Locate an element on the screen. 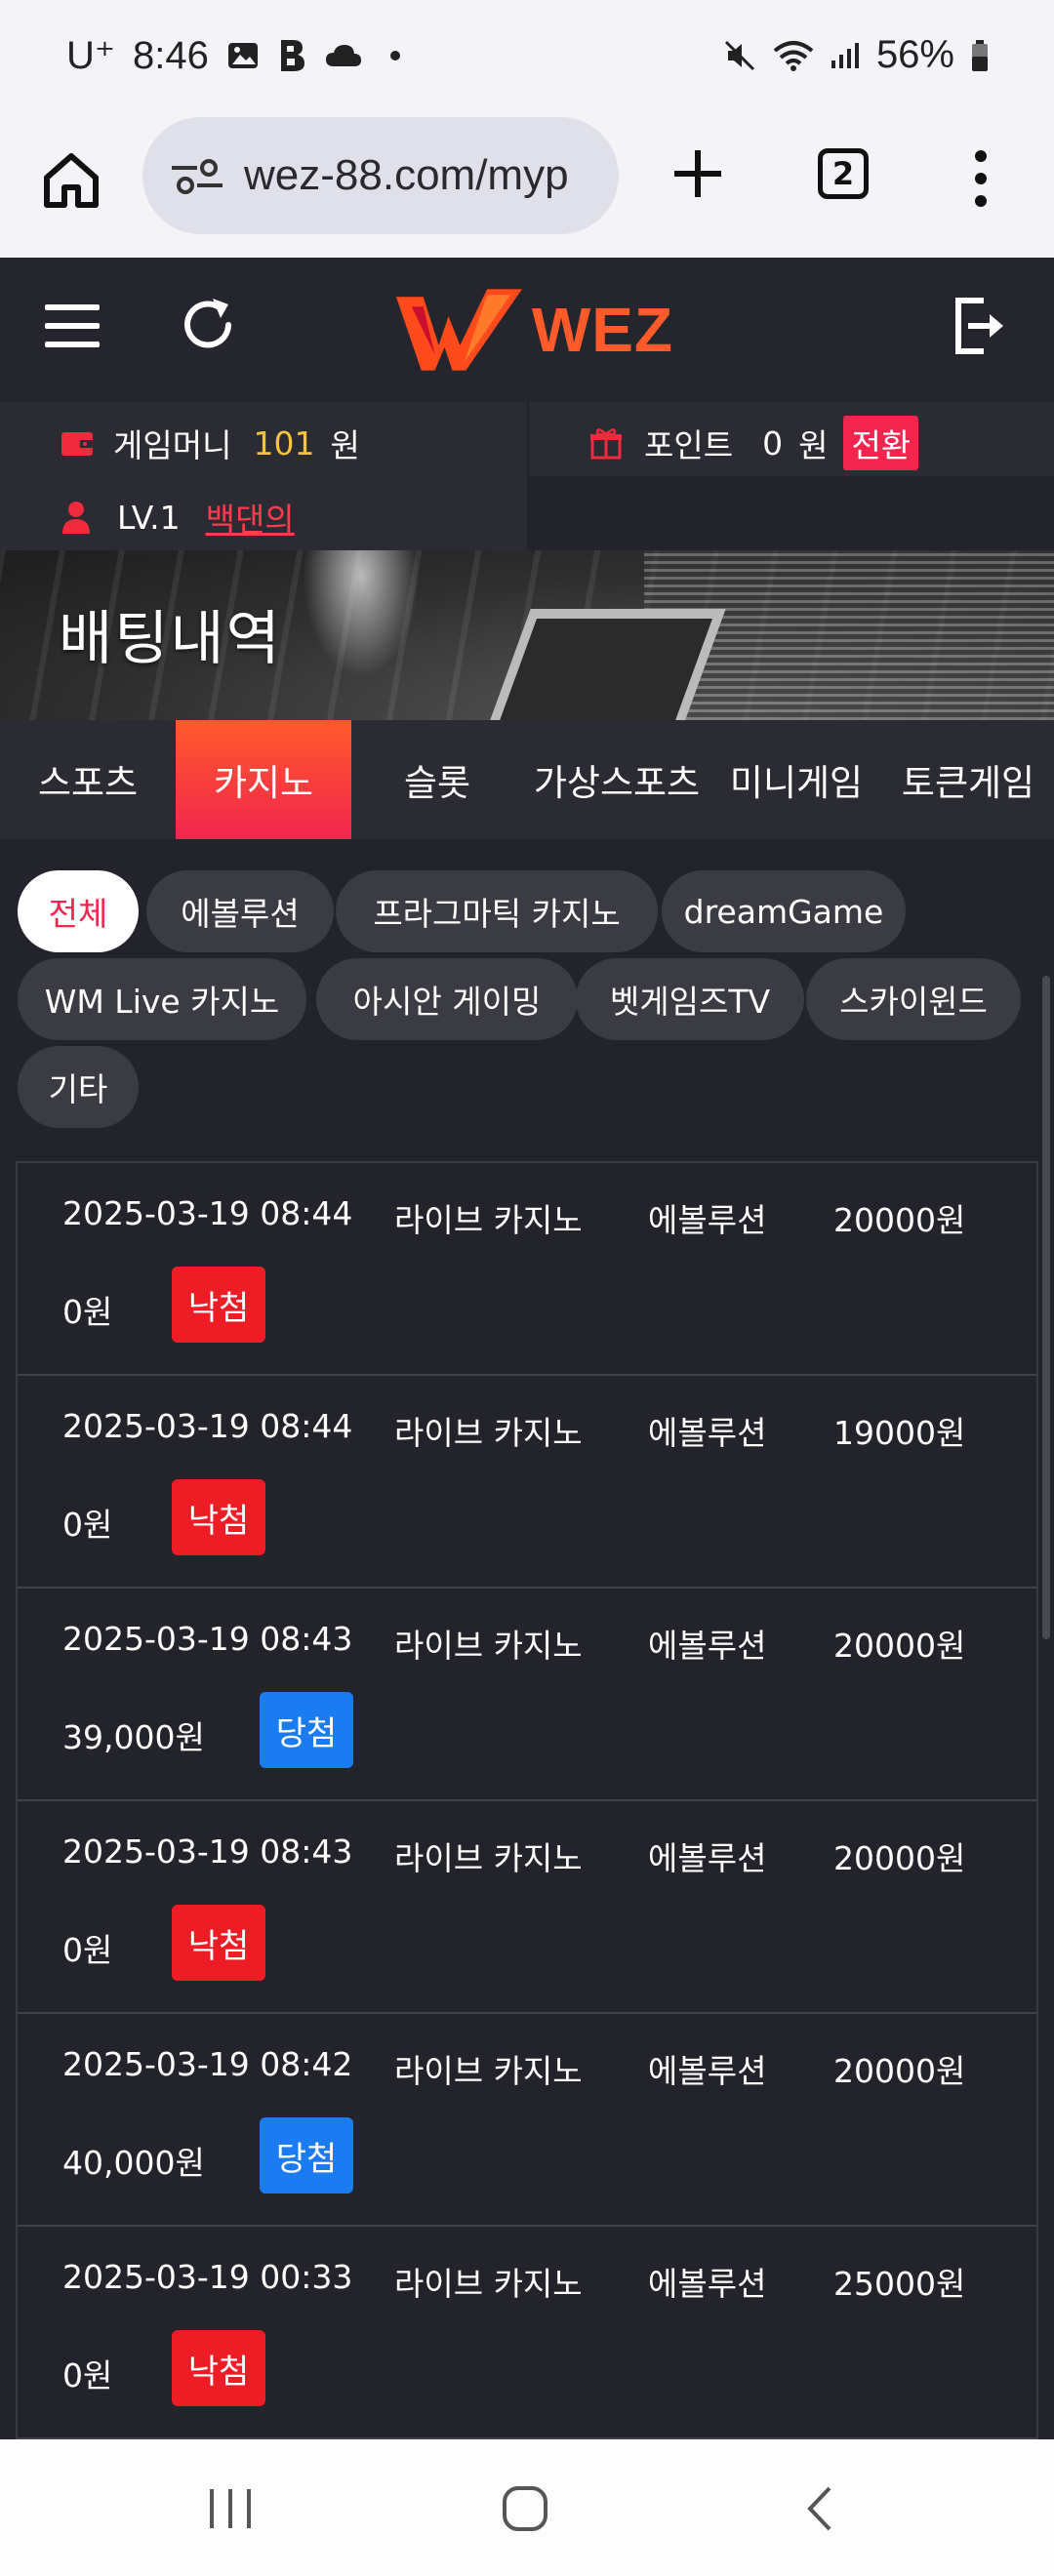 This screenshot has width=1054, height=2576. page-scrollbar is located at coordinates (1046, 1307).